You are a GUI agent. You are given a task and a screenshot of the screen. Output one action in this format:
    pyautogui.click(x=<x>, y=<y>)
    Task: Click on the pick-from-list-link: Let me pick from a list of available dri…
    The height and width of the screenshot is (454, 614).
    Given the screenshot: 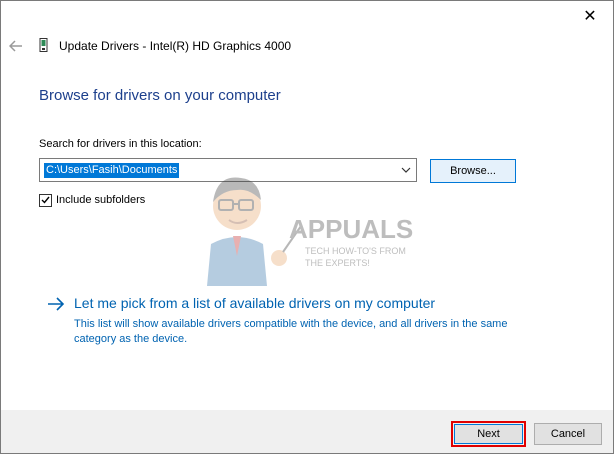 What is the action you would take?
    pyautogui.click(x=306, y=319)
    